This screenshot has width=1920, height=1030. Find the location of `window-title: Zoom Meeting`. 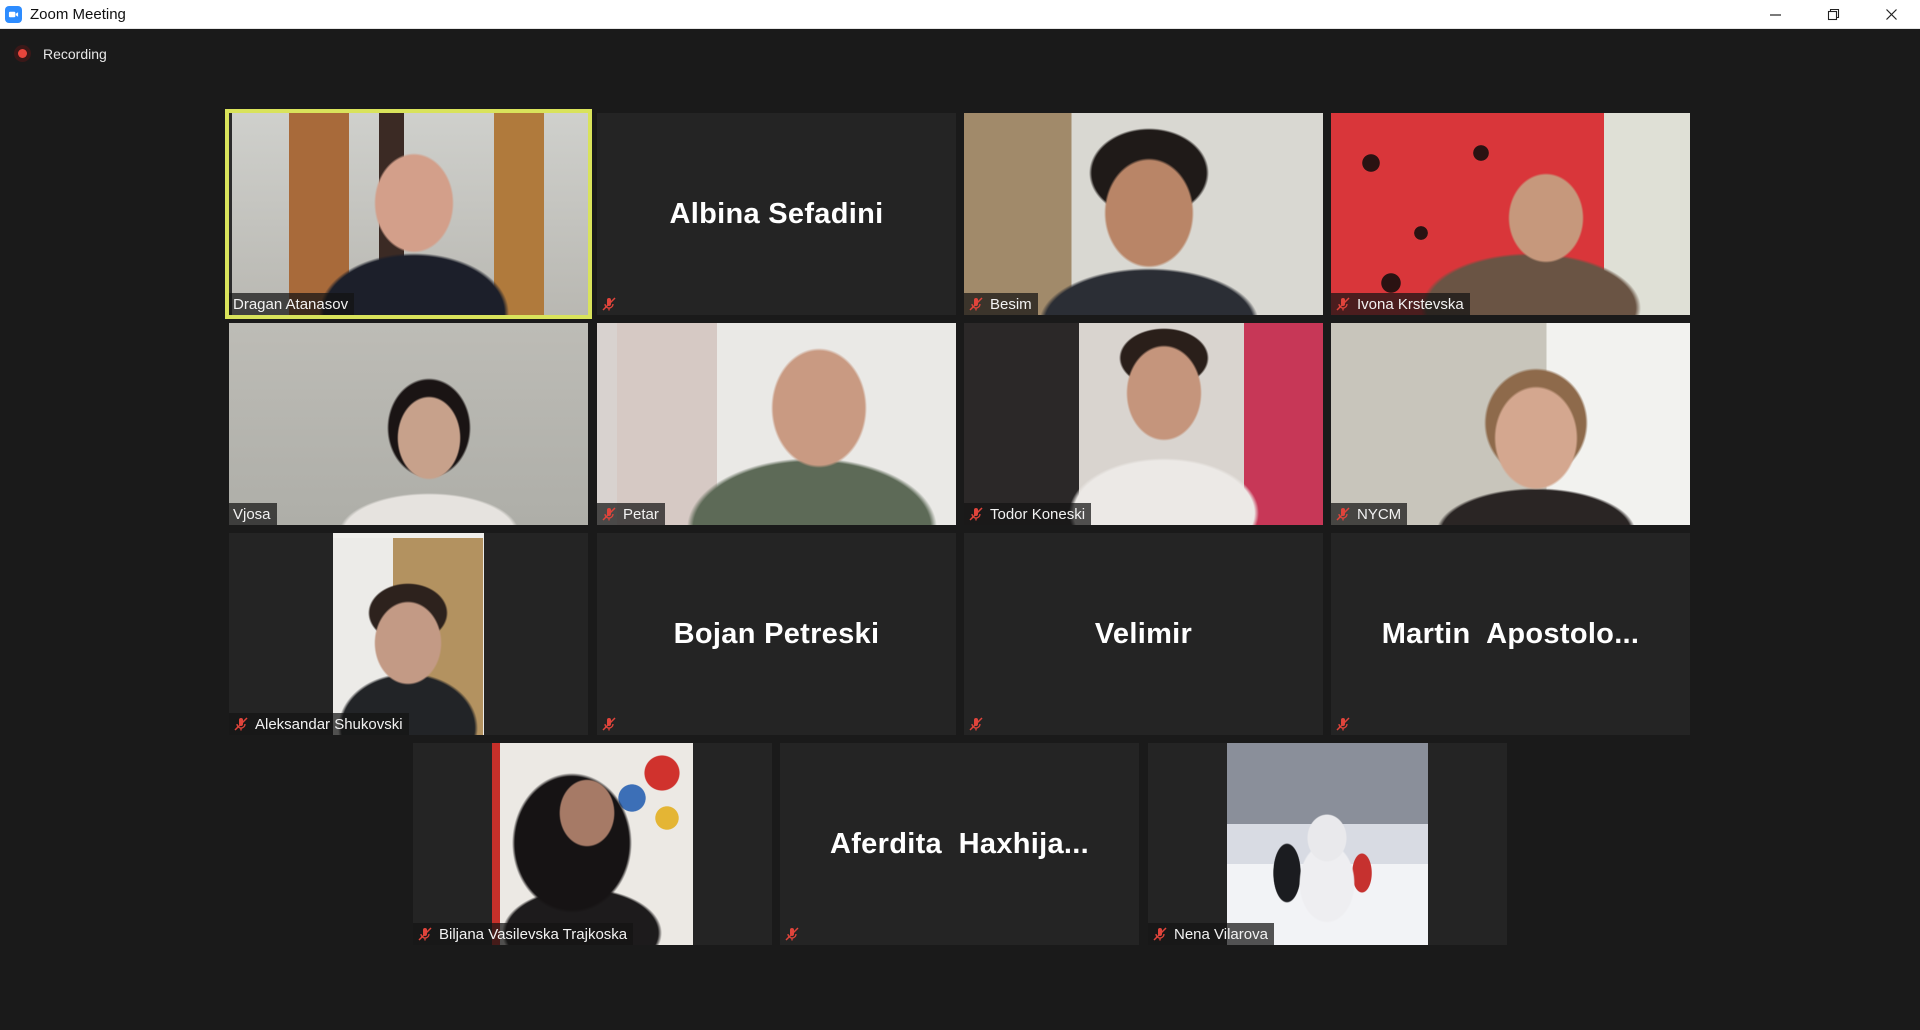

window-title: Zoom Meeting is located at coordinates (78, 14).